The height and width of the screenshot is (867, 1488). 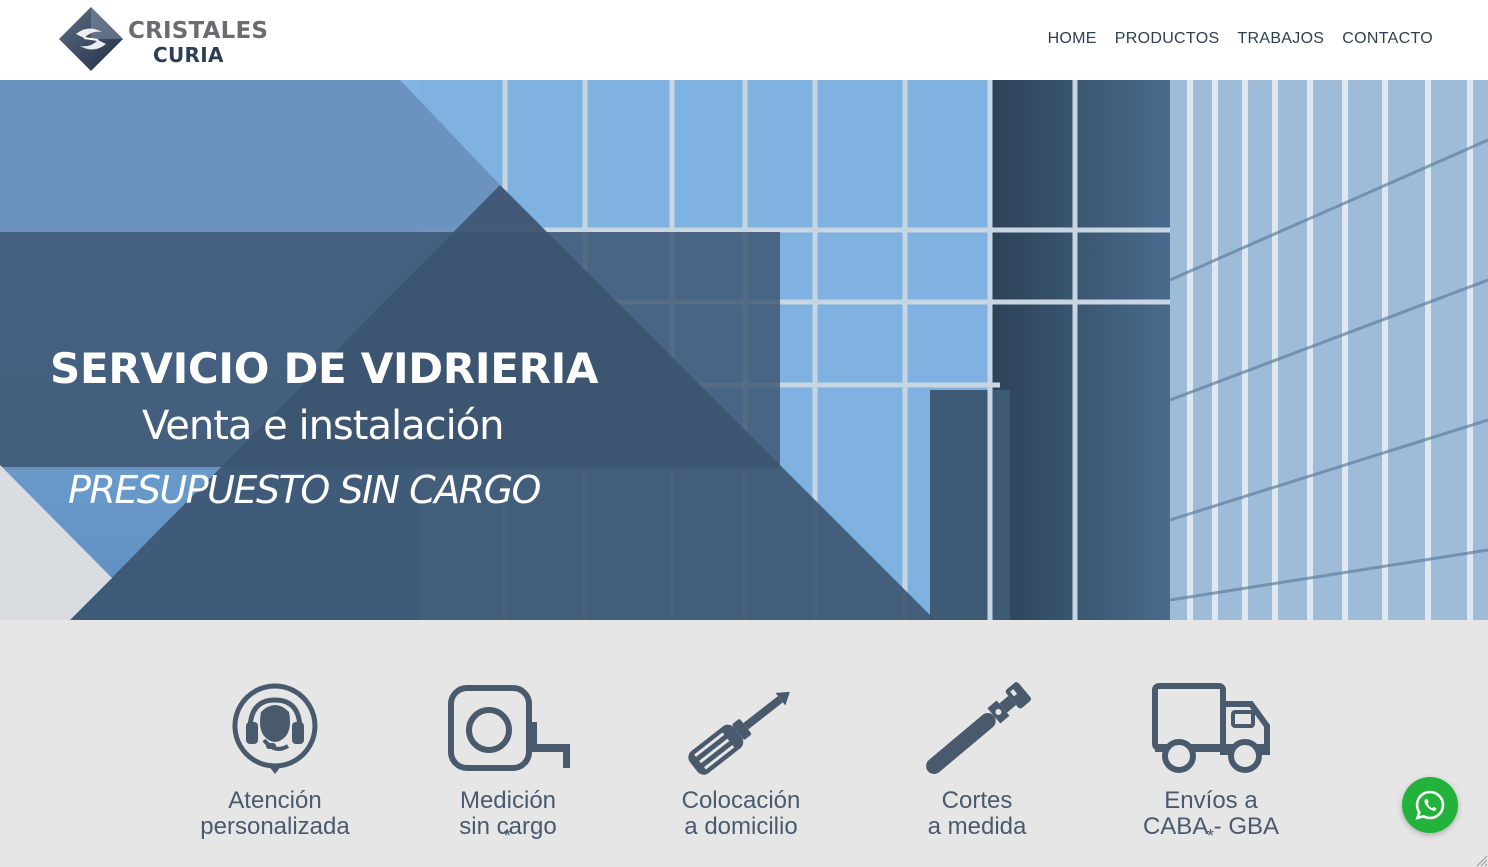 What do you see at coordinates (1387, 39) in the screenshot?
I see `nav-contacto: CONTACTO` at bounding box center [1387, 39].